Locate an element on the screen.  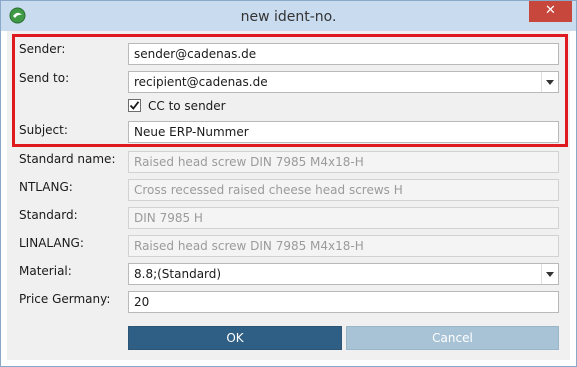
window-title: new ident-no. is located at coordinates (288, 17).